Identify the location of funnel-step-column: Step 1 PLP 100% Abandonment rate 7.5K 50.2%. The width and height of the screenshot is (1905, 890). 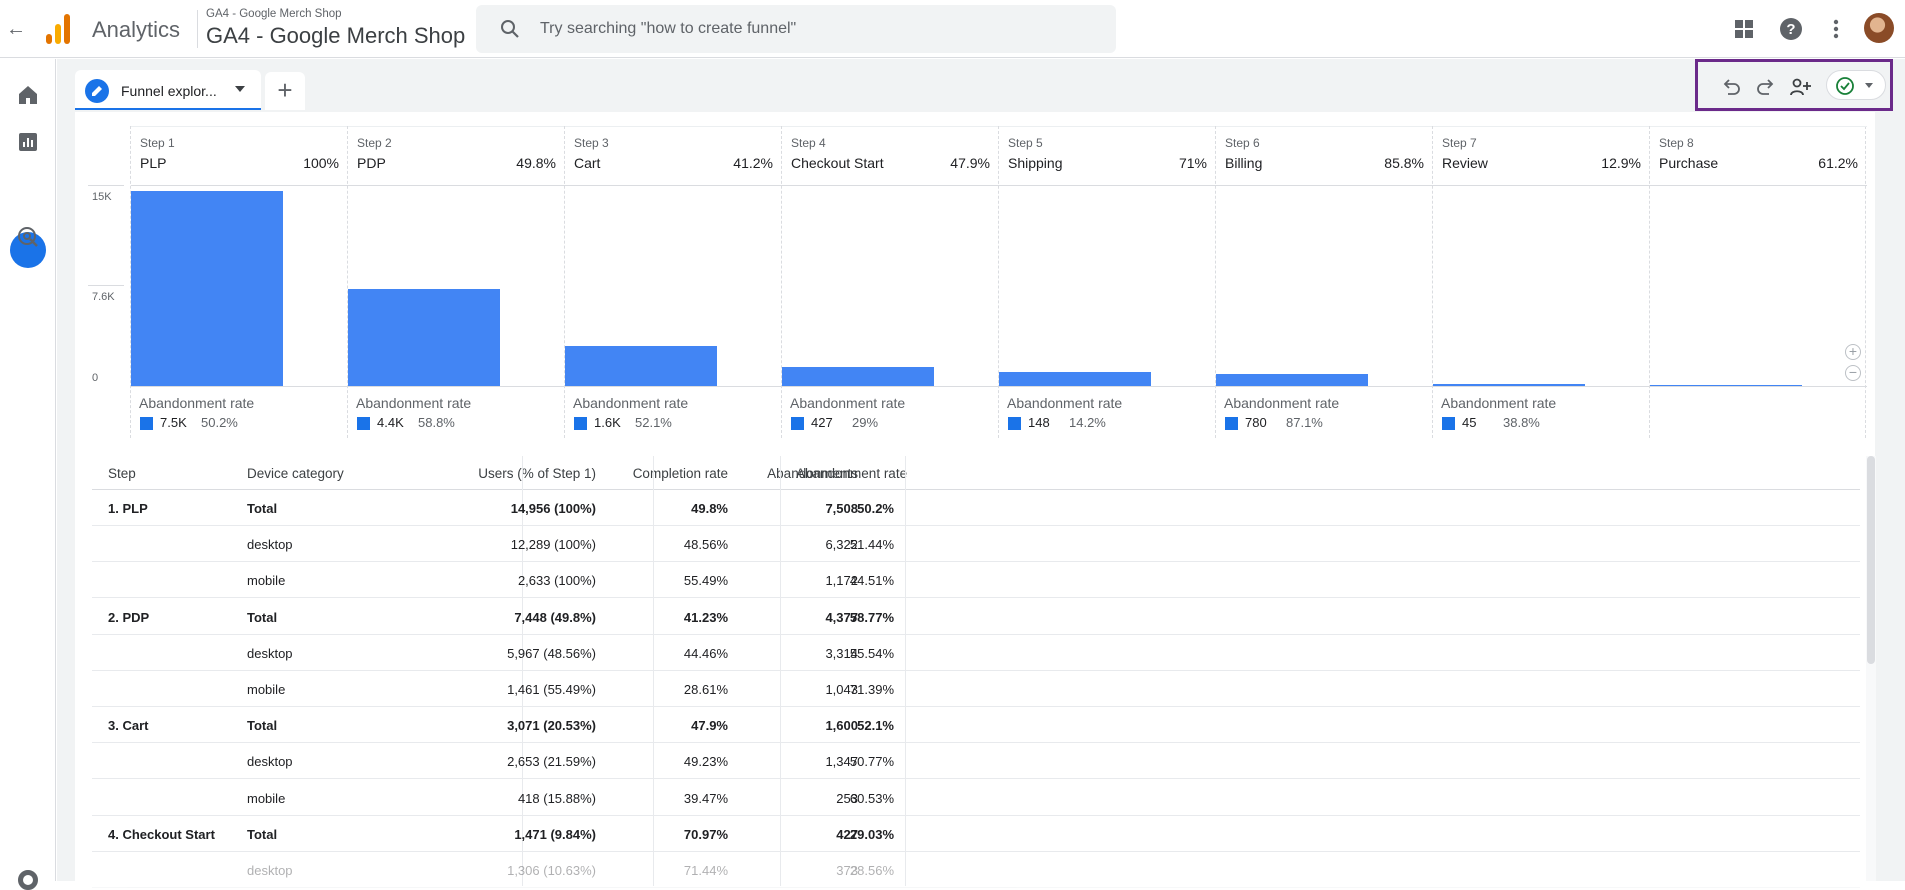
(239, 282).